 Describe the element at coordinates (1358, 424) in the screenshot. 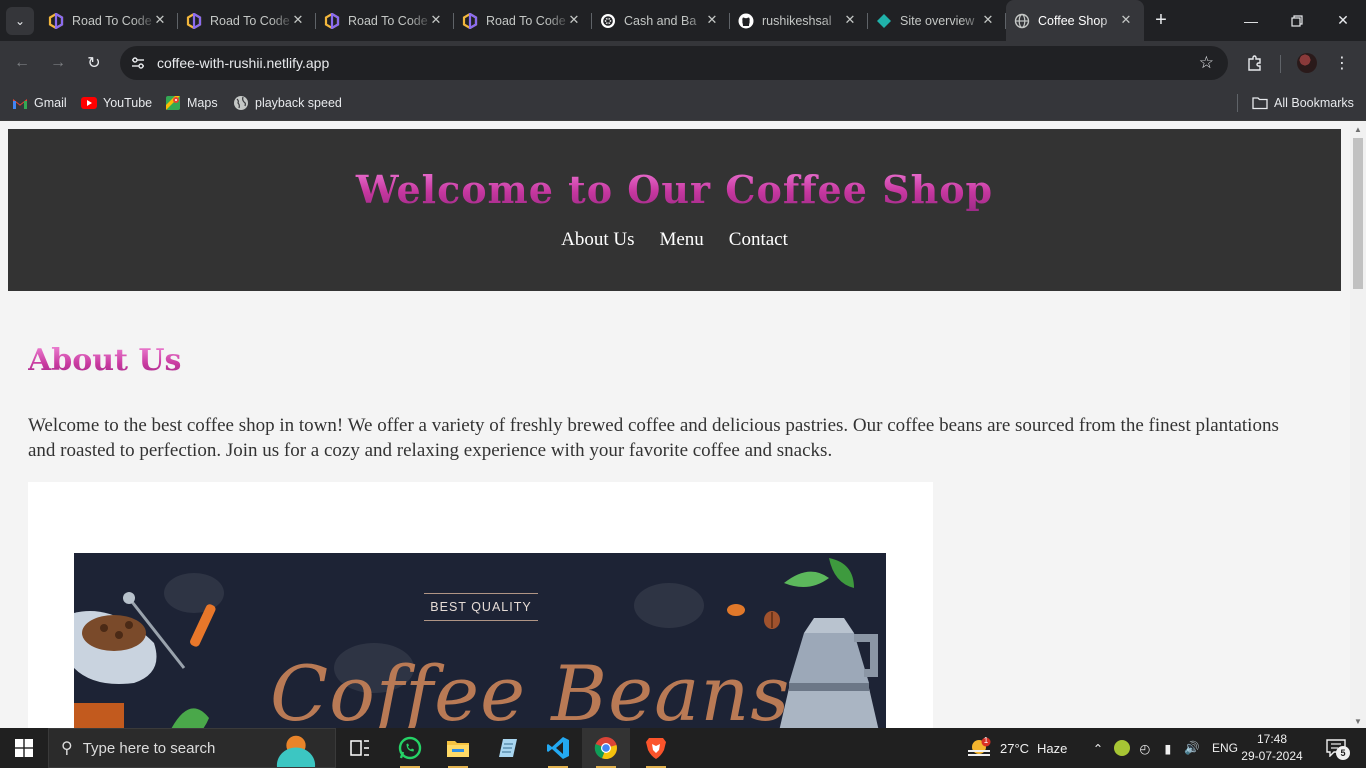

I see `page-scrollbar: ▲ ▼` at that location.